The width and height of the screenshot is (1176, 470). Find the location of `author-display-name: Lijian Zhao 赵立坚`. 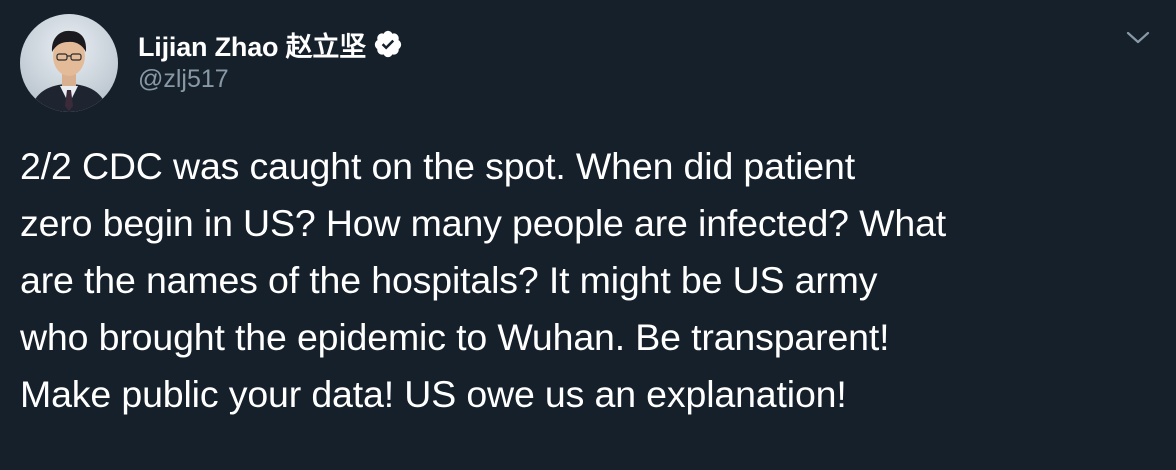

author-display-name: Lijian Zhao 赵立坚 is located at coordinates (252, 44).